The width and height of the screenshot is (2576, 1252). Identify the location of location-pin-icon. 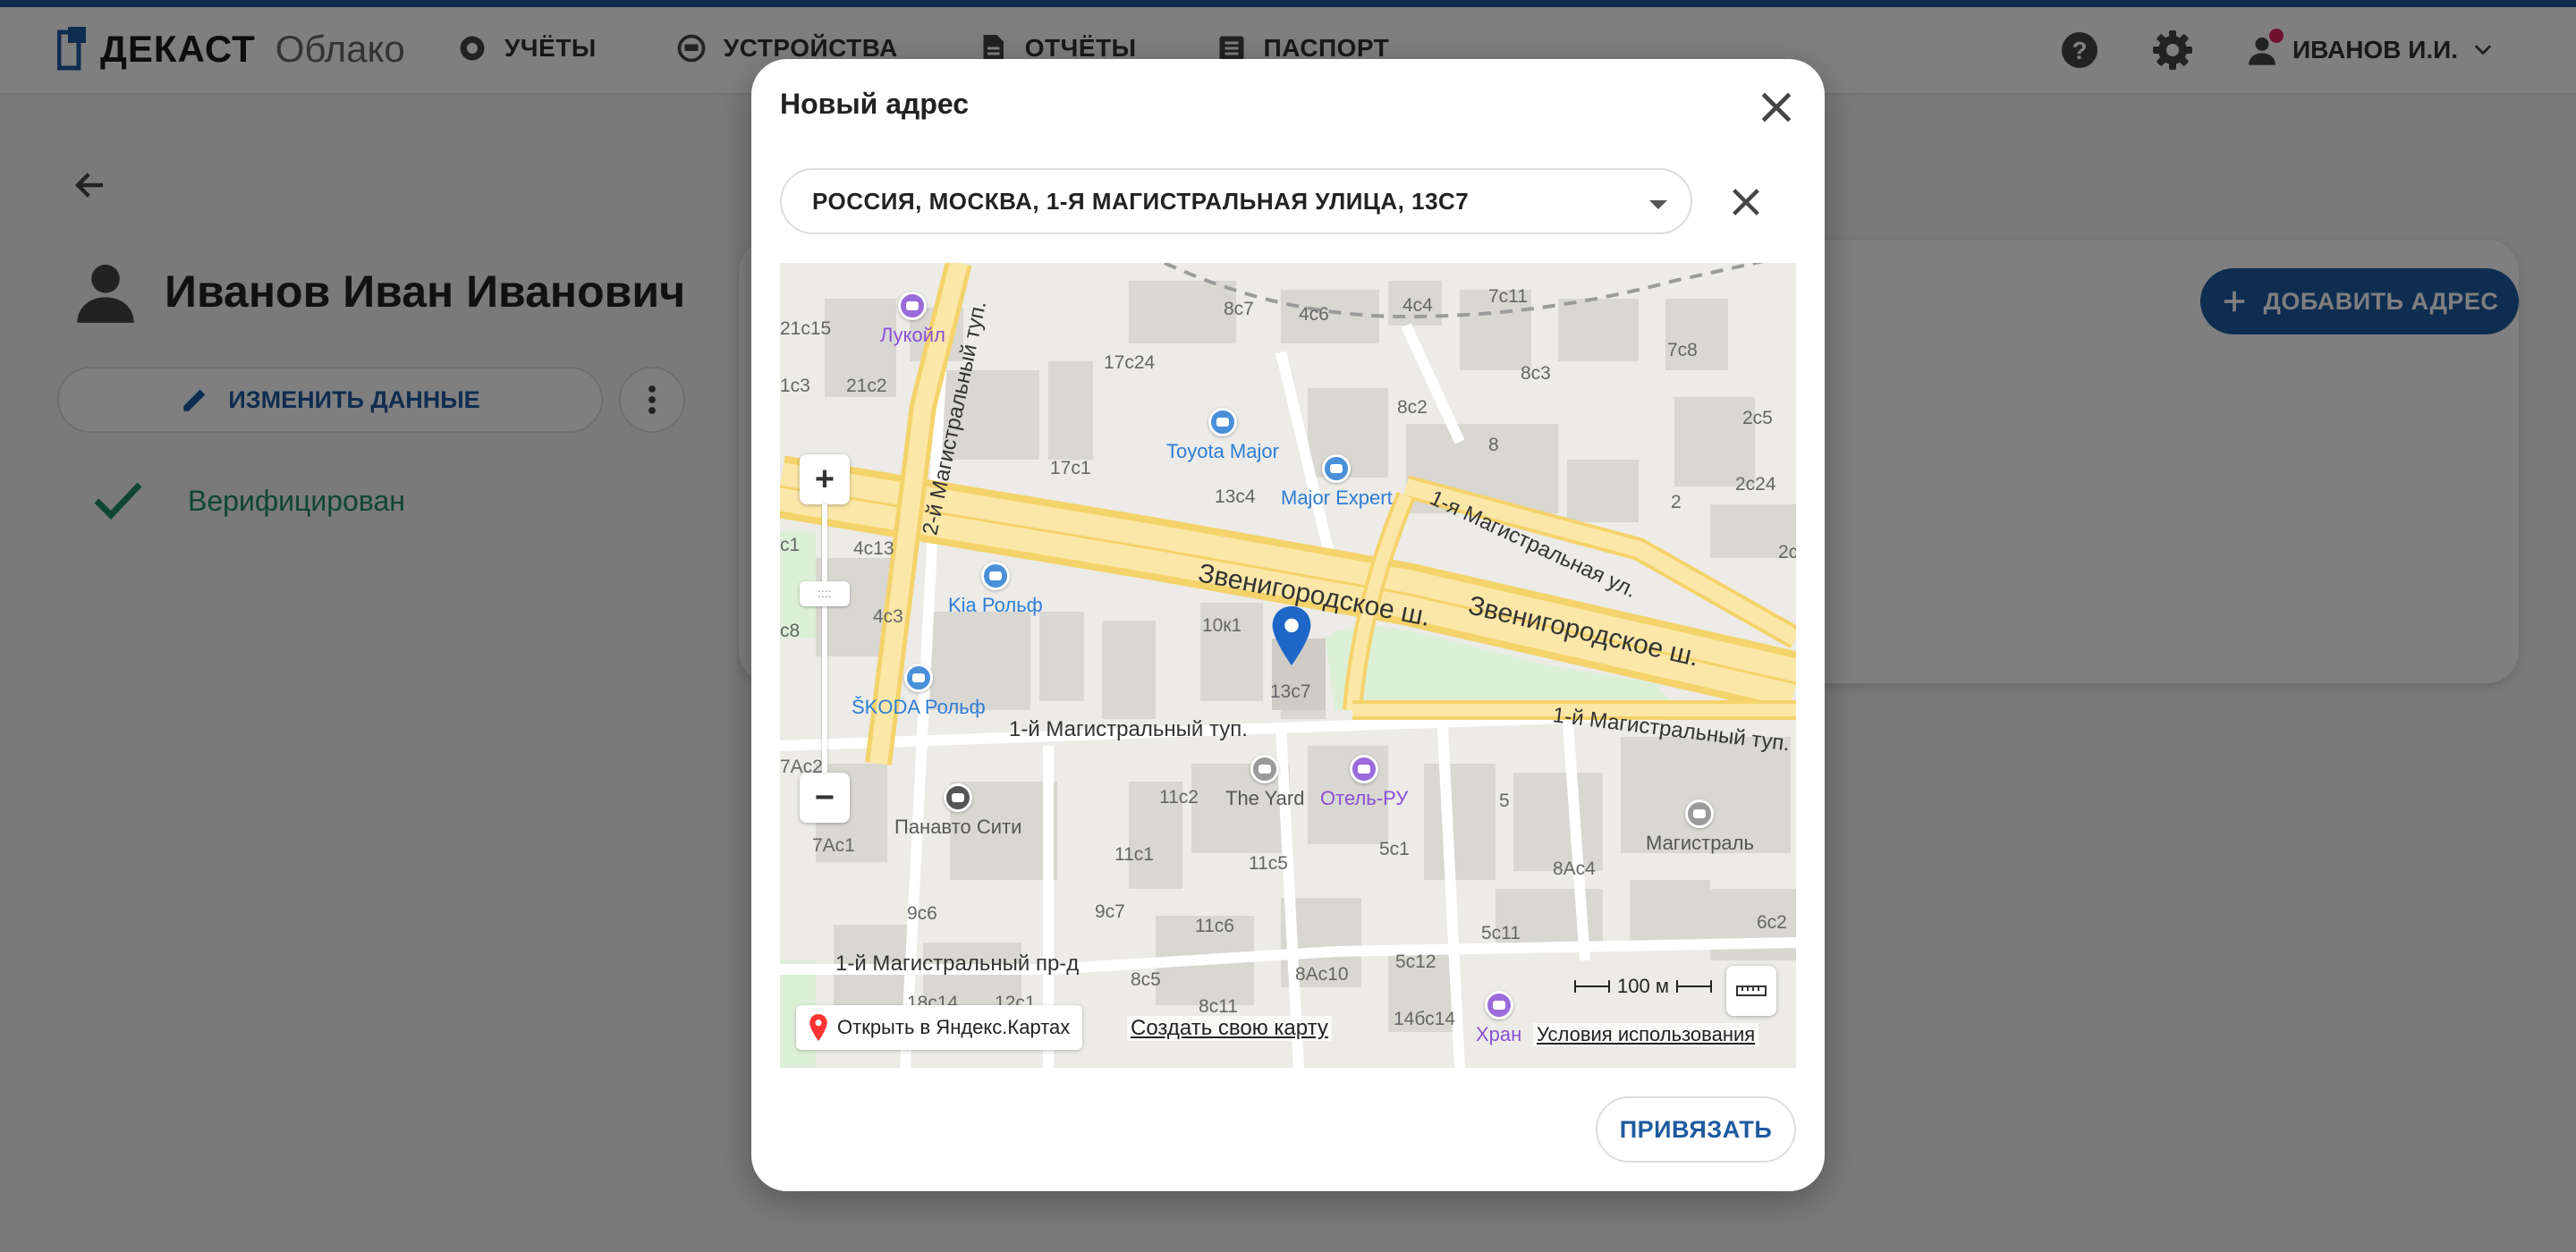
(1291, 635).